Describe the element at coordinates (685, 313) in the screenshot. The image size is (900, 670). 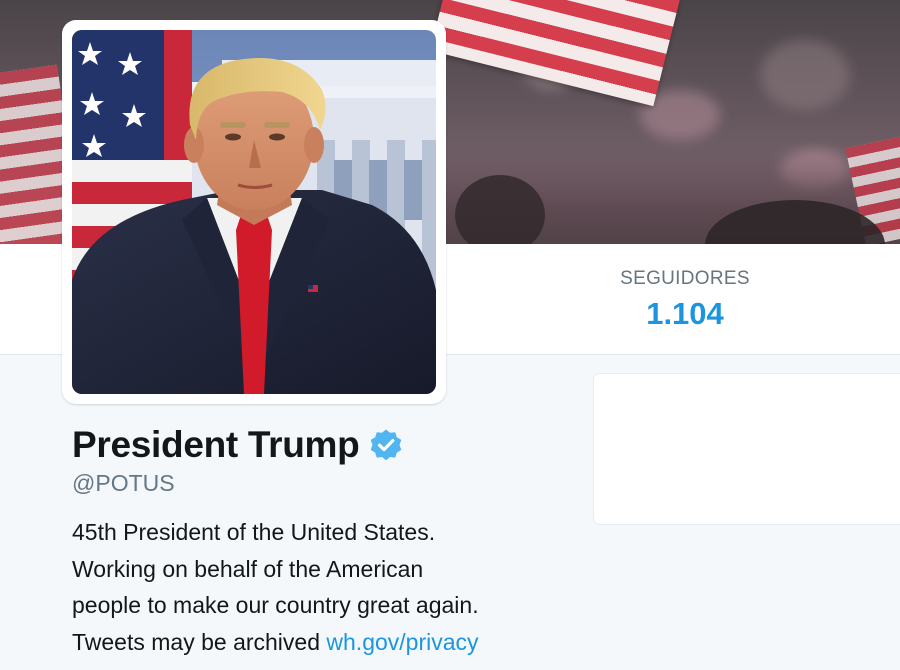
I see `followers-count: 1.104` at that location.